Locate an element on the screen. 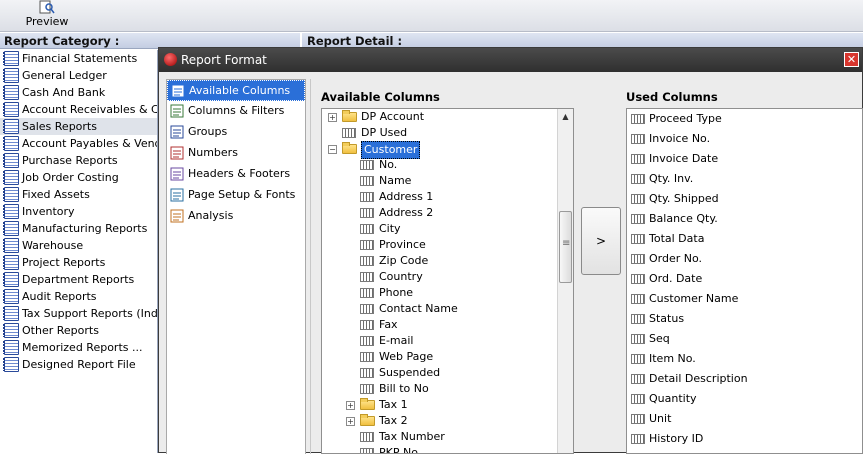  category-item-financial-statements: Financial Statements is located at coordinates (78, 58).